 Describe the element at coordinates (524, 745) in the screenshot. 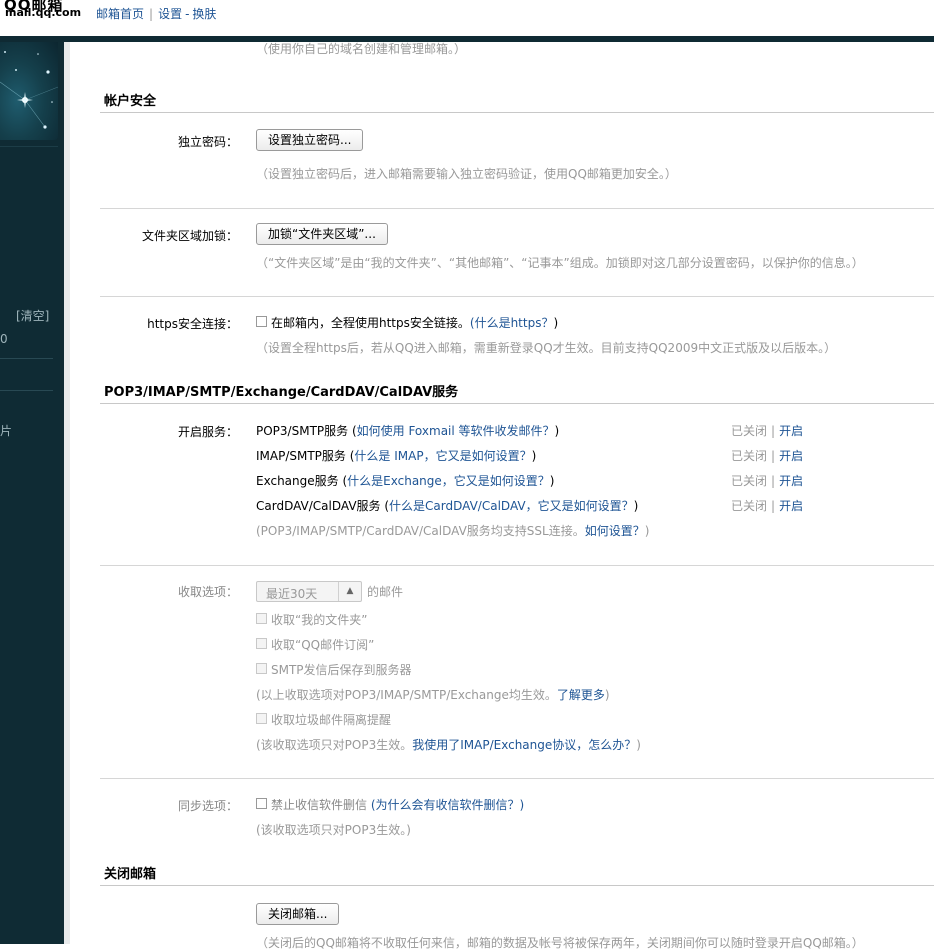

I see `imap-exchange-help-link: 我使用了IMAP/Exchange协议，怎么办？` at that location.